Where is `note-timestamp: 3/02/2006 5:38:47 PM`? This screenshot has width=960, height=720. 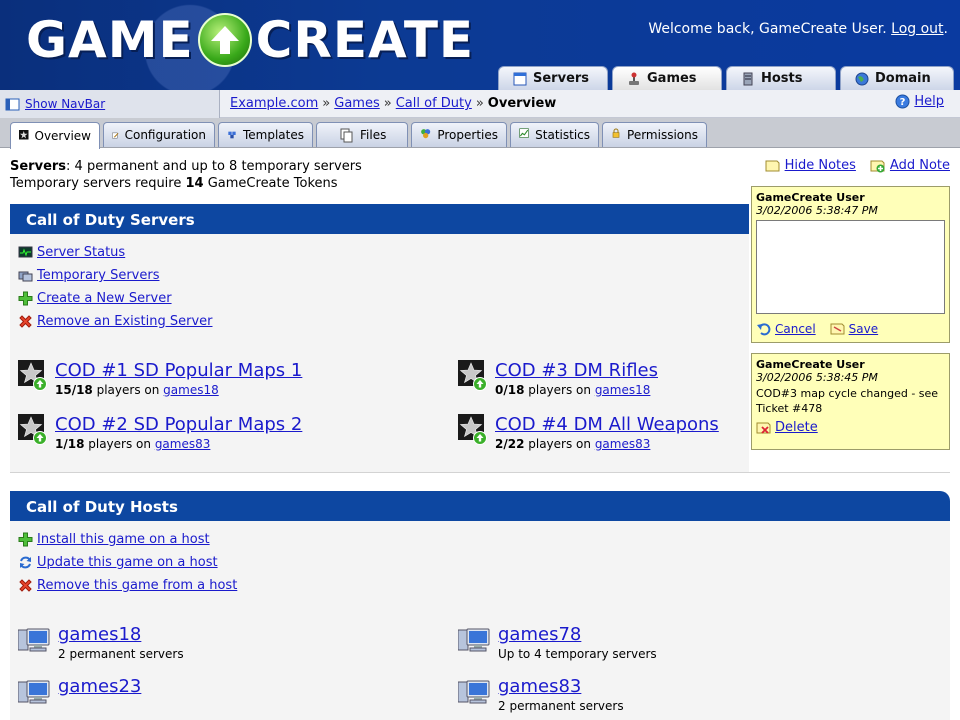 note-timestamp: 3/02/2006 5:38:47 PM is located at coordinates (817, 210).